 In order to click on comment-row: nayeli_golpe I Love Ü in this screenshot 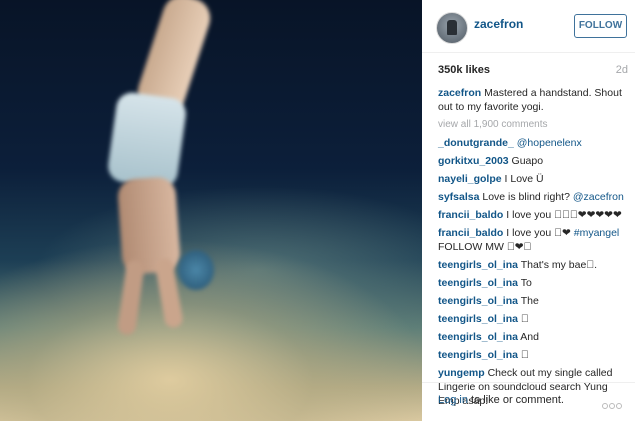, I will do `click(533, 179)`.